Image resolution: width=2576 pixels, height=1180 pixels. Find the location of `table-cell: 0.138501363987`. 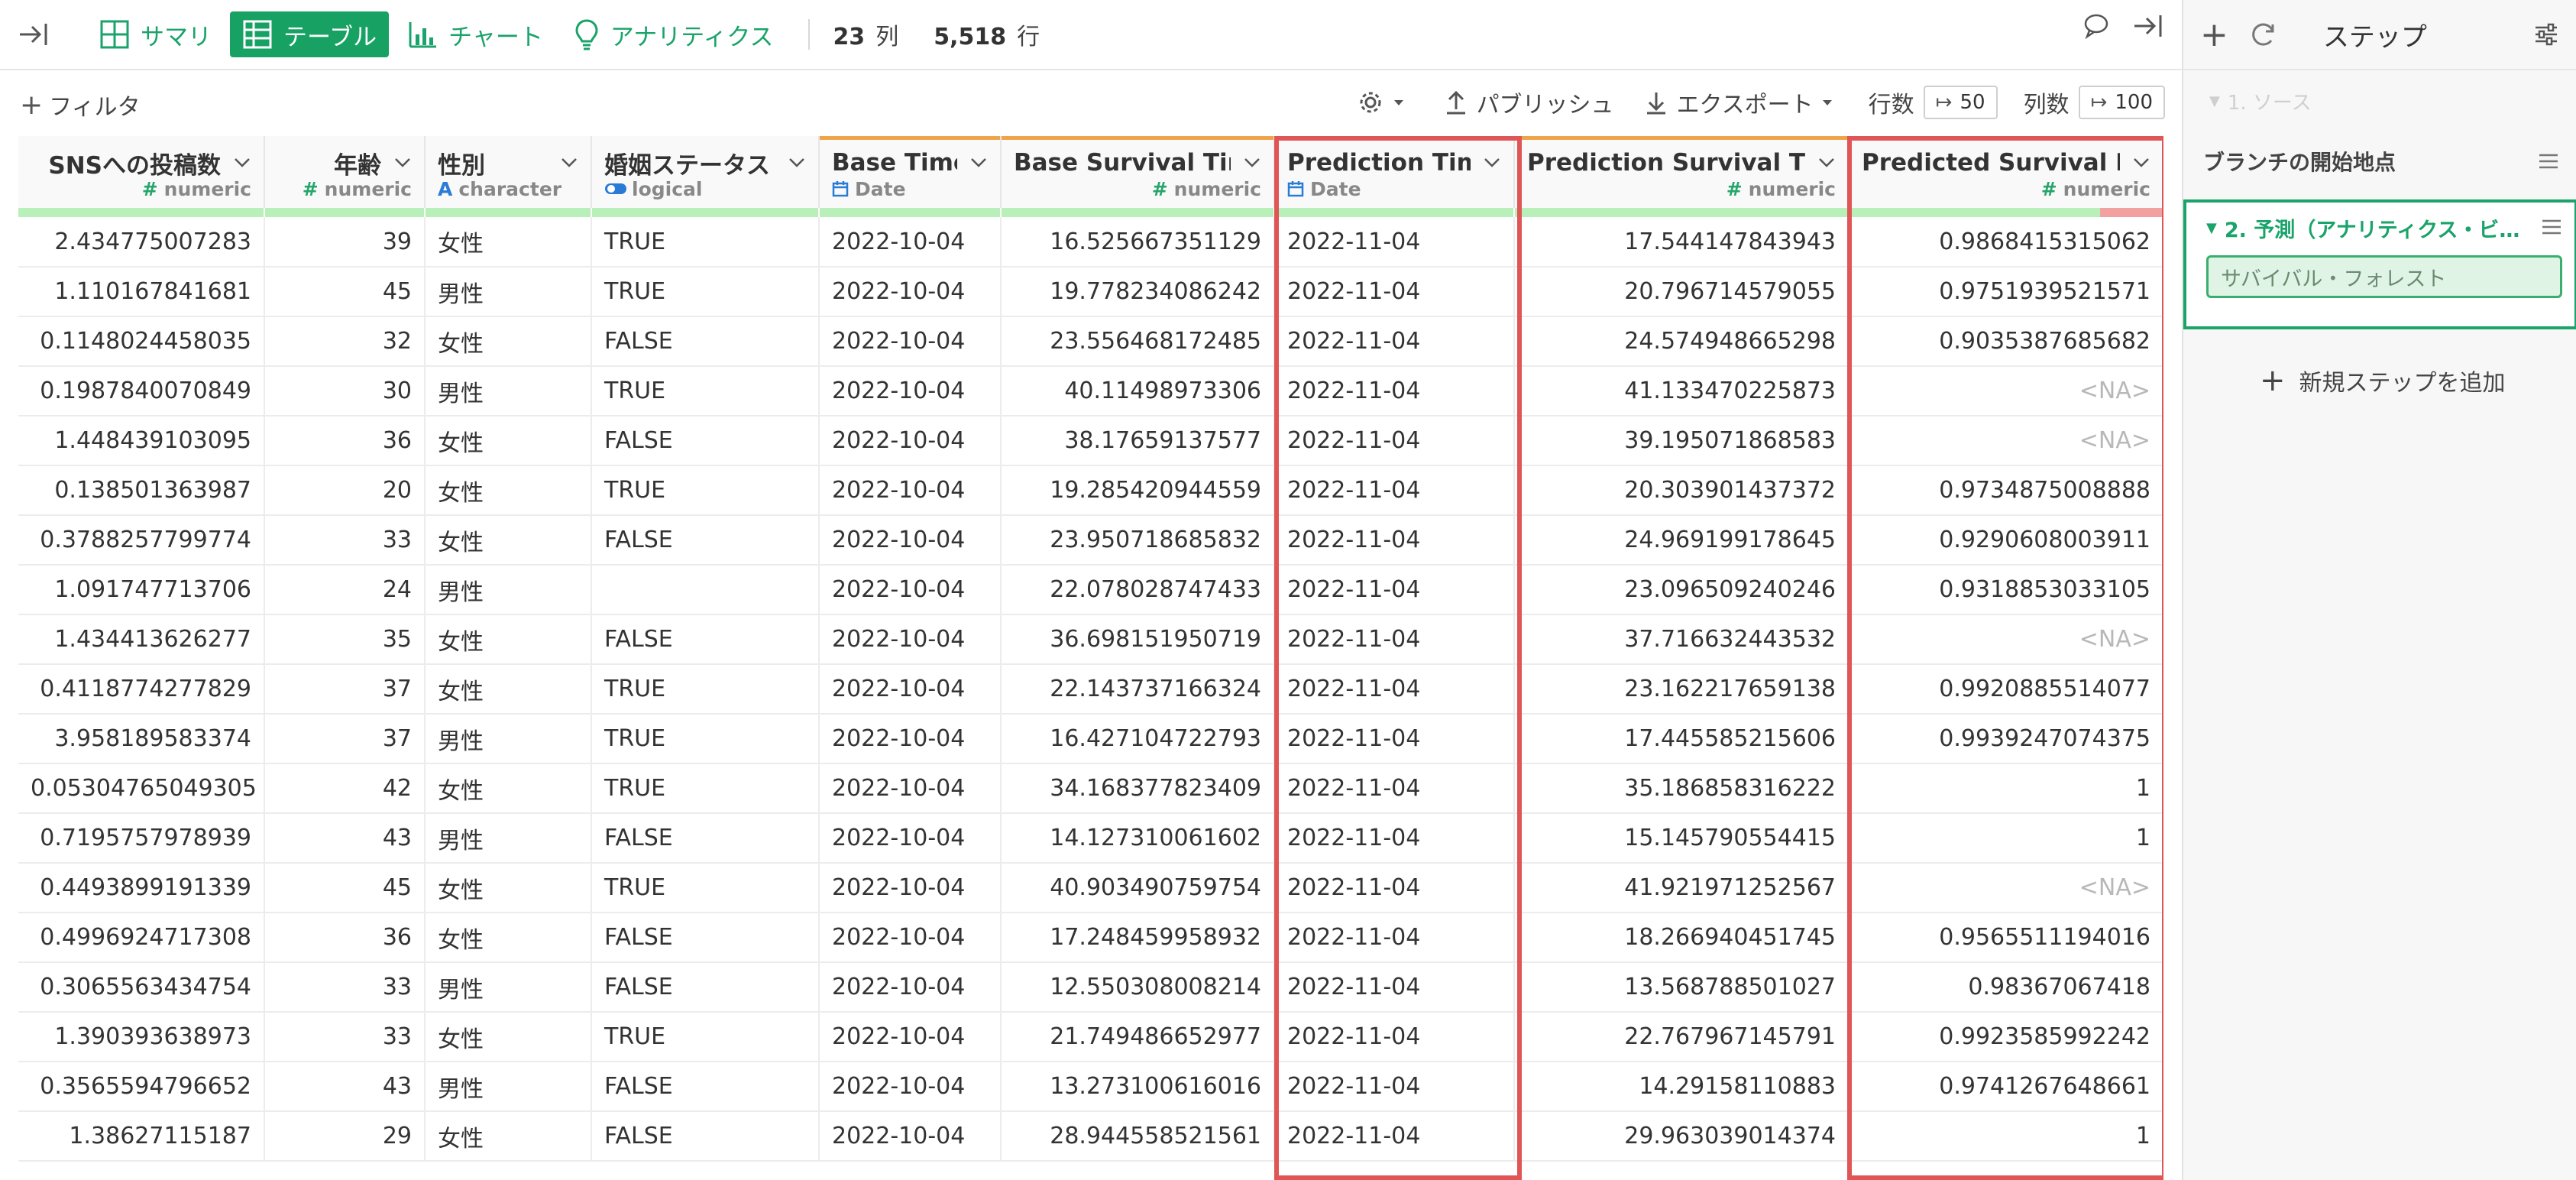

table-cell: 0.138501363987 is located at coordinates (141, 491).